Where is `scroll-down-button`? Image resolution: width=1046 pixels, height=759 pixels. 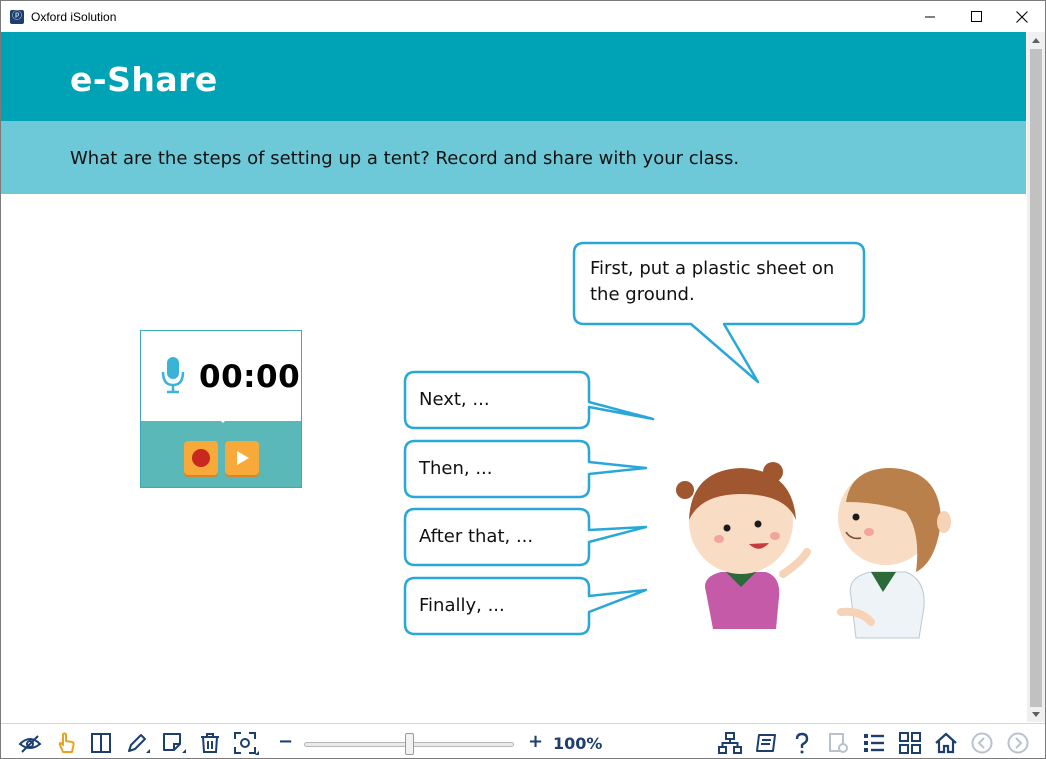 scroll-down-button is located at coordinates (1036, 714).